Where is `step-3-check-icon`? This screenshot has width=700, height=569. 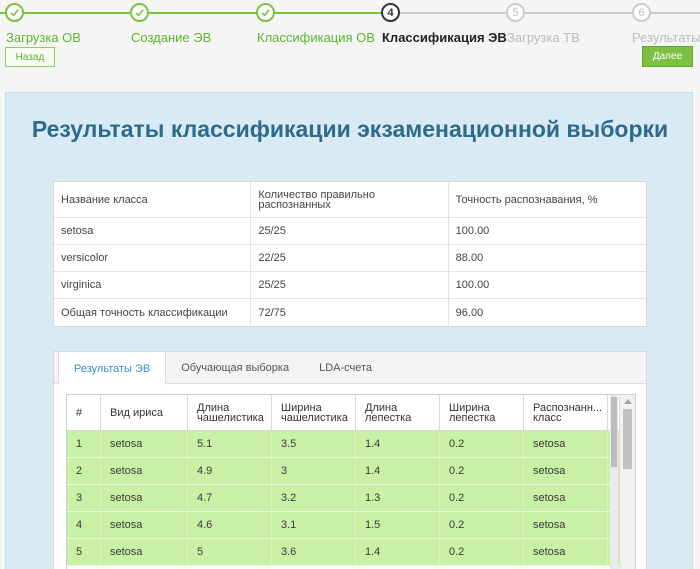 step-3-check-icon is located at coordinates (265, 12).